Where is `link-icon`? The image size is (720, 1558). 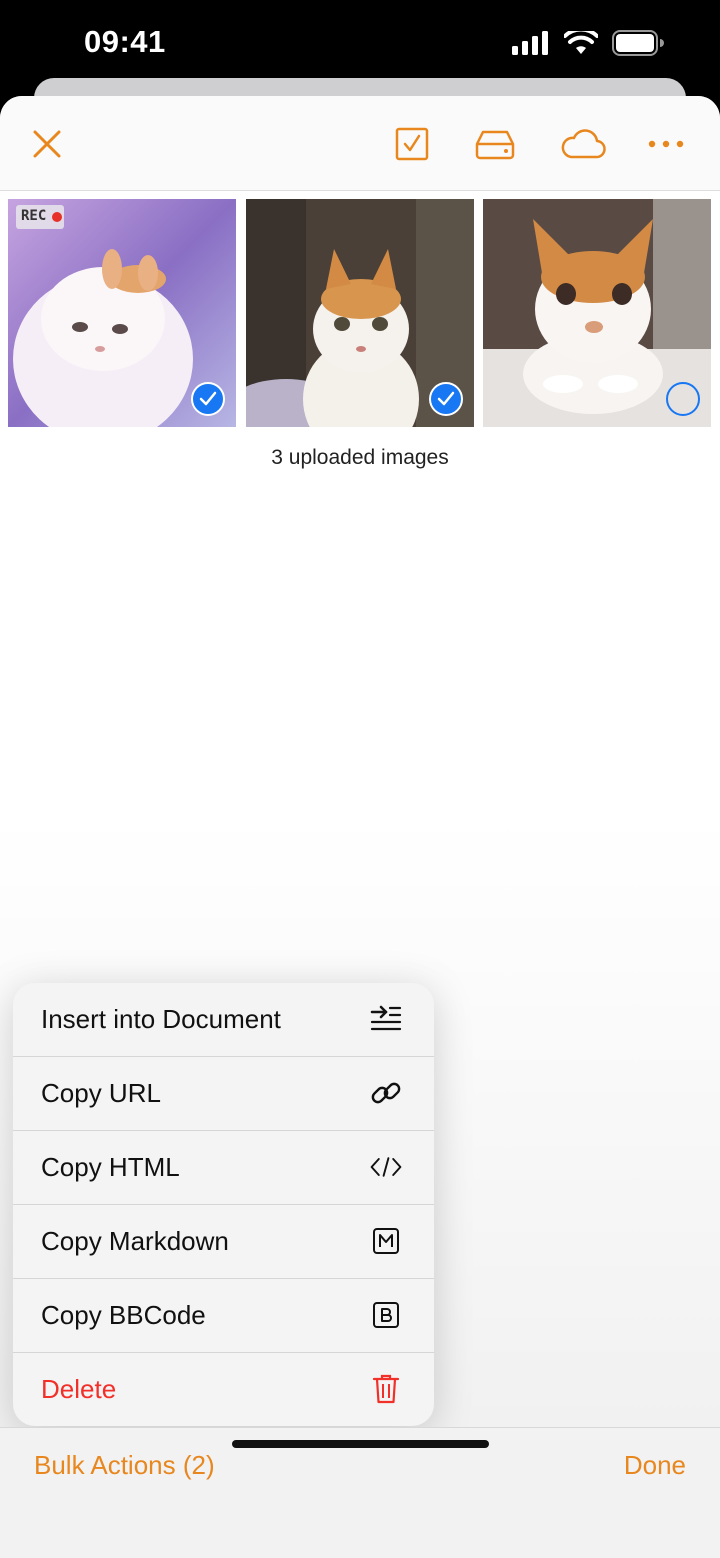 link-icon is located at coordinates (386, 1093).